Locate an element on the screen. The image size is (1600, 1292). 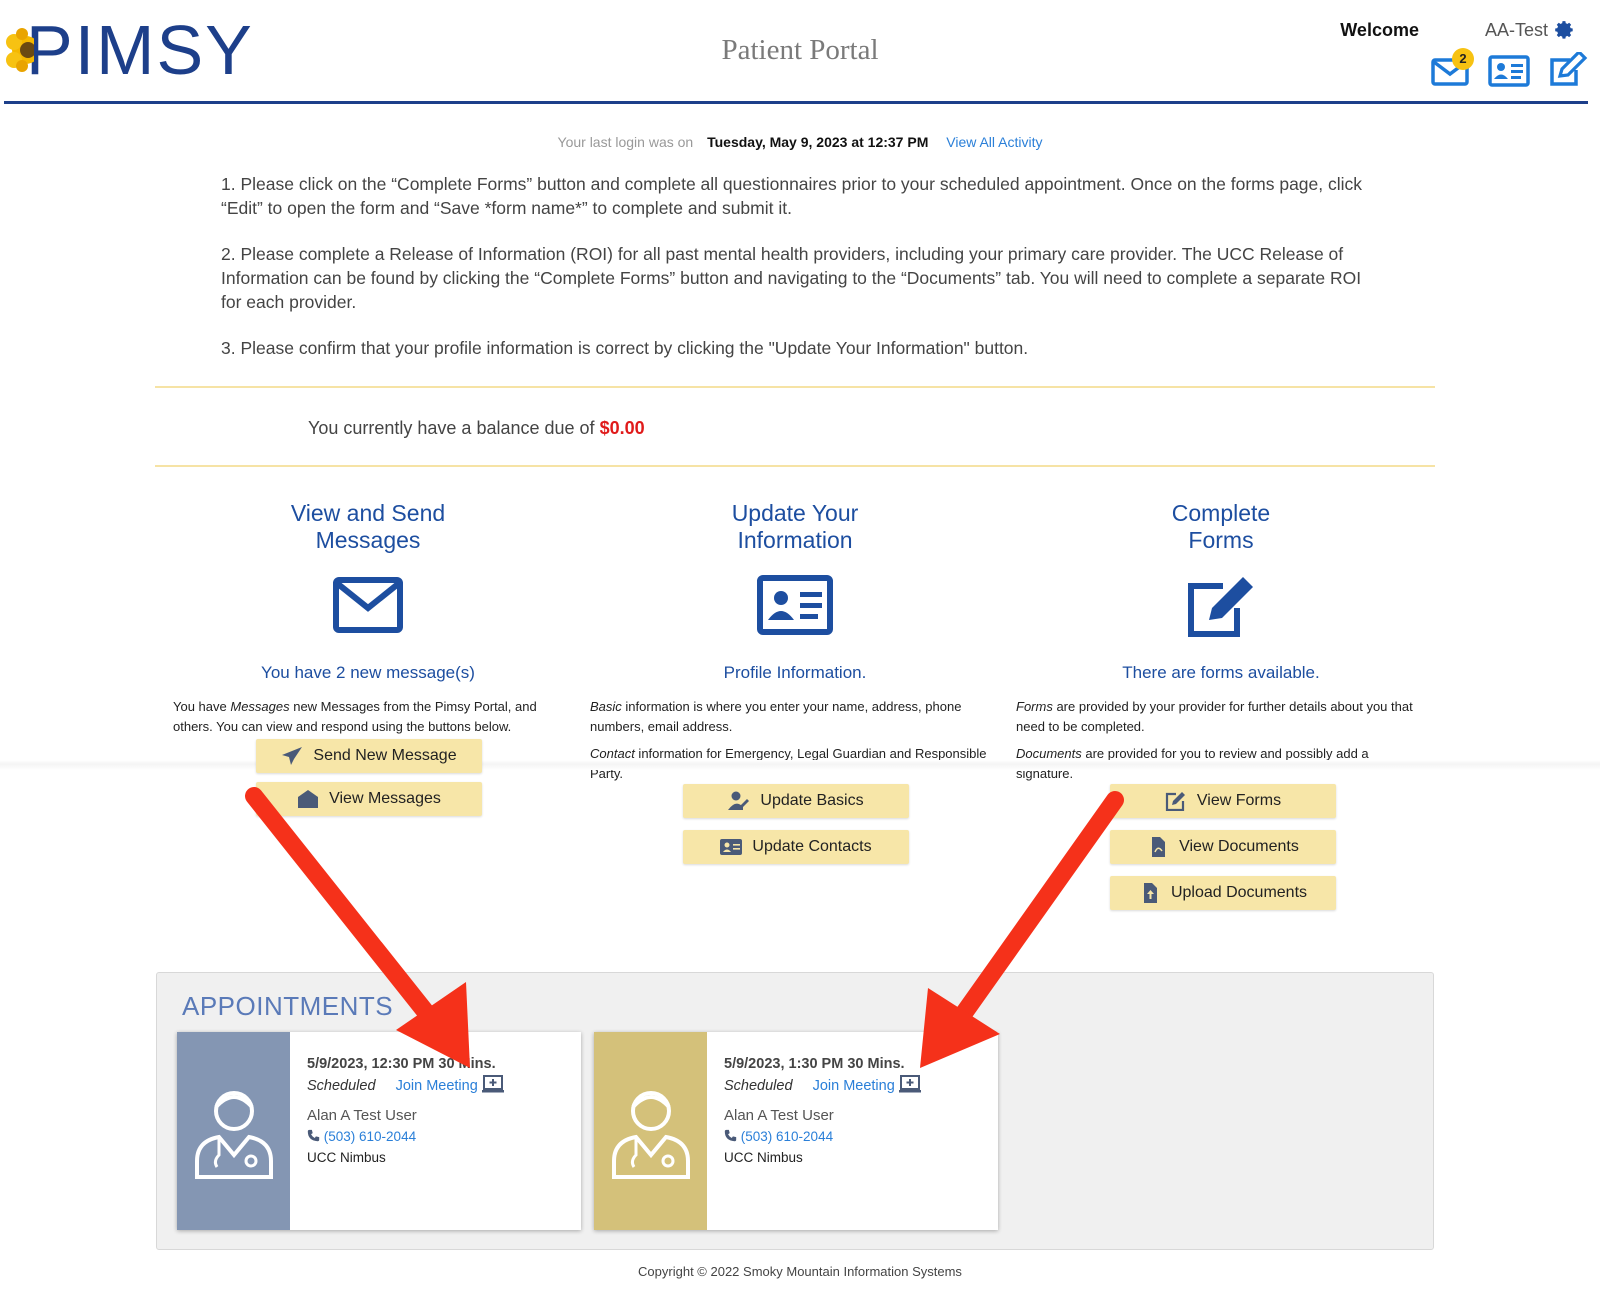
header-forms-button is located at coordinates (1567, 68).